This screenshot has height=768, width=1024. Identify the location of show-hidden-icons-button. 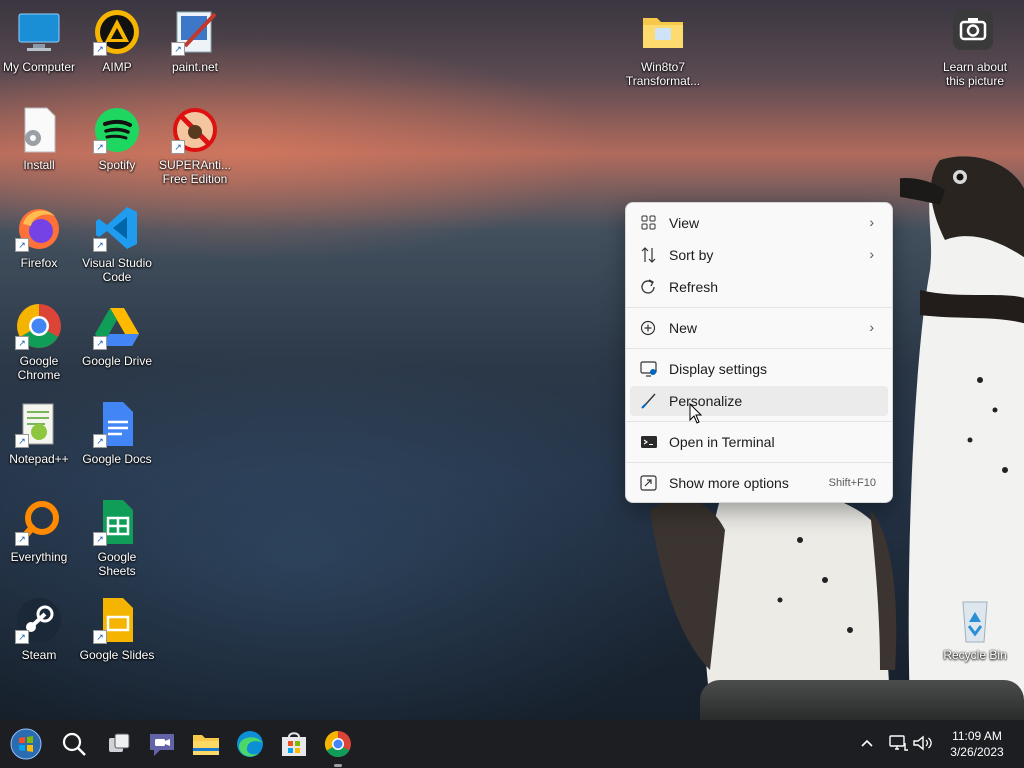
(867, 743).